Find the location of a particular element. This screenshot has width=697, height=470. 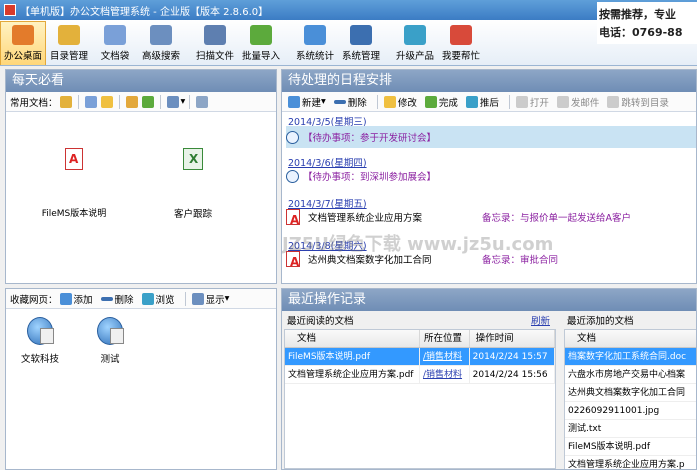

send-mail-label: 发邮件 is located at coordinates (585, 103).